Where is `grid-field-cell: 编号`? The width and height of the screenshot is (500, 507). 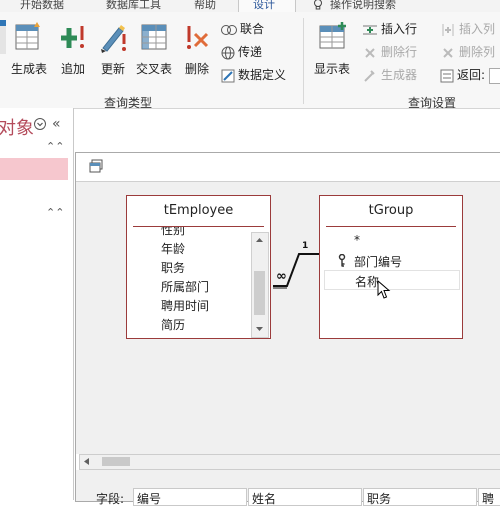
grid-field-cell: 编号 is located at coordinates (190, 497).